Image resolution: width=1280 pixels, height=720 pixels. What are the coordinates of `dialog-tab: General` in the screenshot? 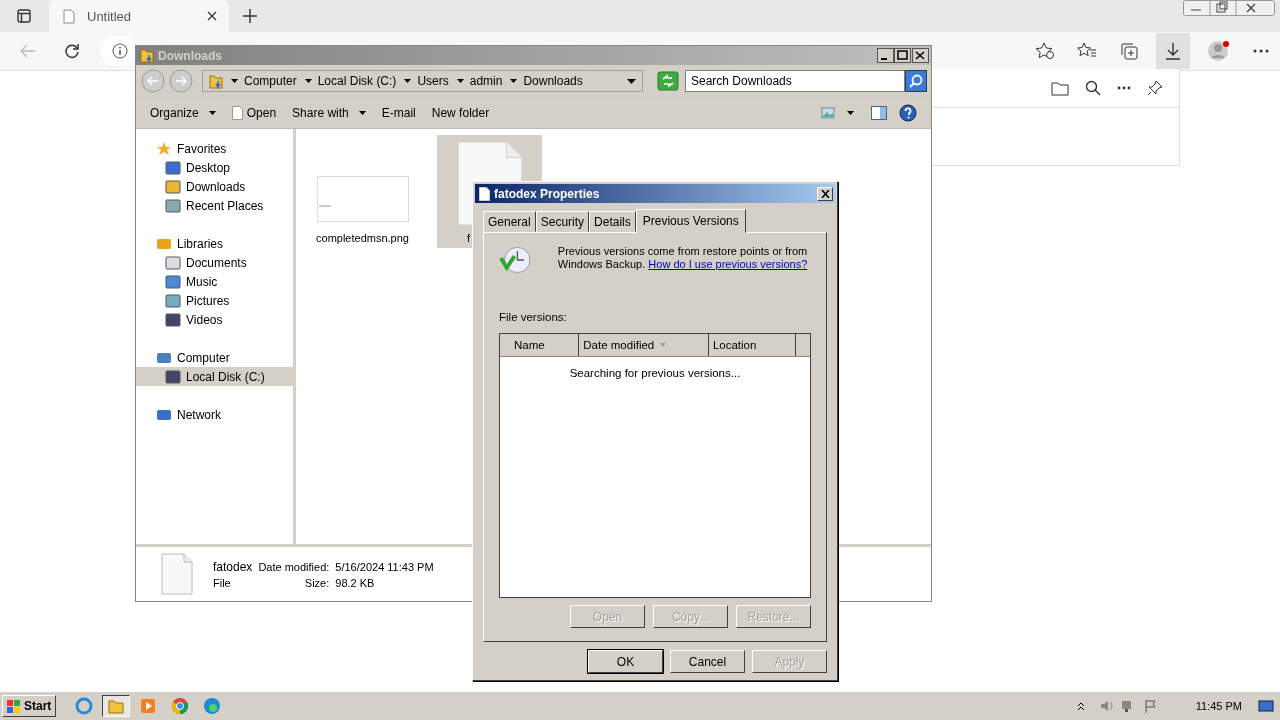 It's located at (509, 221).